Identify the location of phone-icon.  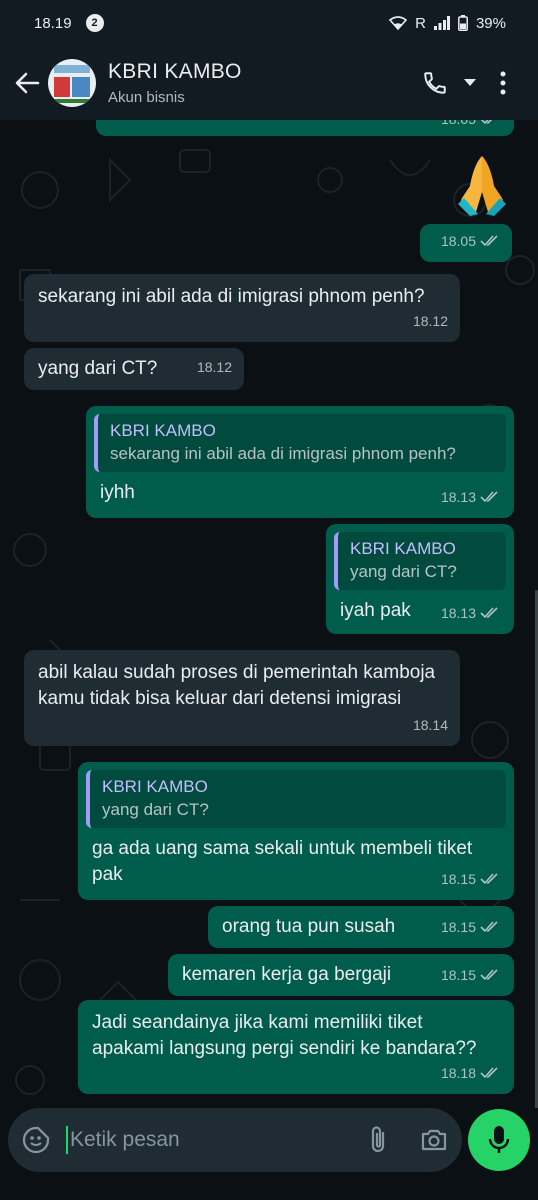
(435, 83).